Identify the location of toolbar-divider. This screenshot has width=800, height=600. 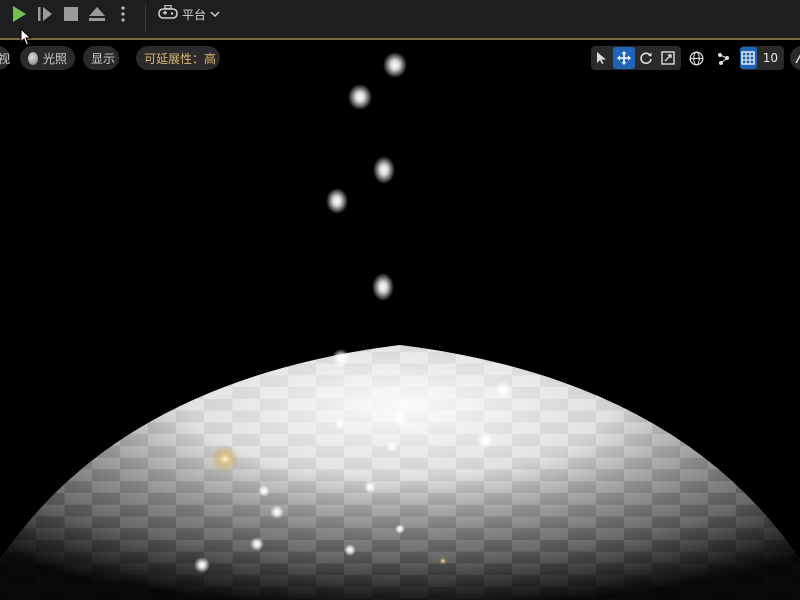
(145, 18).